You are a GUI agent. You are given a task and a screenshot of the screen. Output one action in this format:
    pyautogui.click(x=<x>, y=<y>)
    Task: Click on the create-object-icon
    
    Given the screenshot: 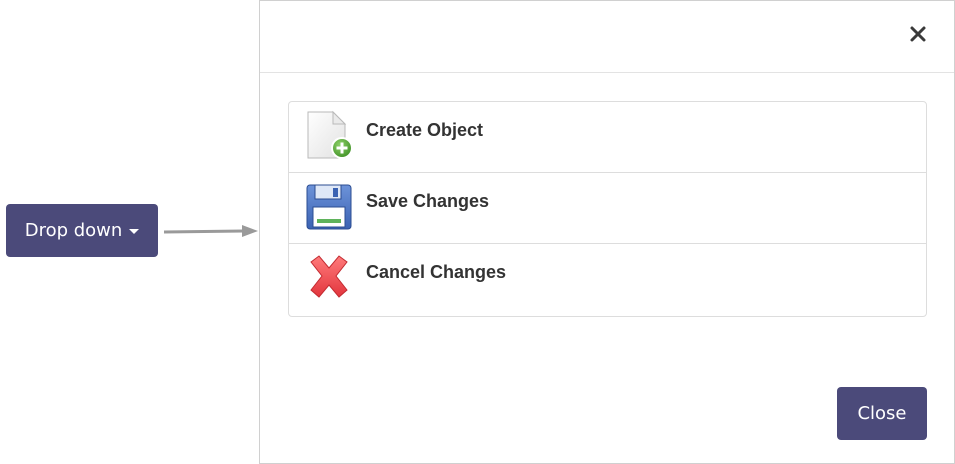 What is the action you would take?
    pyautogui.click(x=330, y=134)
    